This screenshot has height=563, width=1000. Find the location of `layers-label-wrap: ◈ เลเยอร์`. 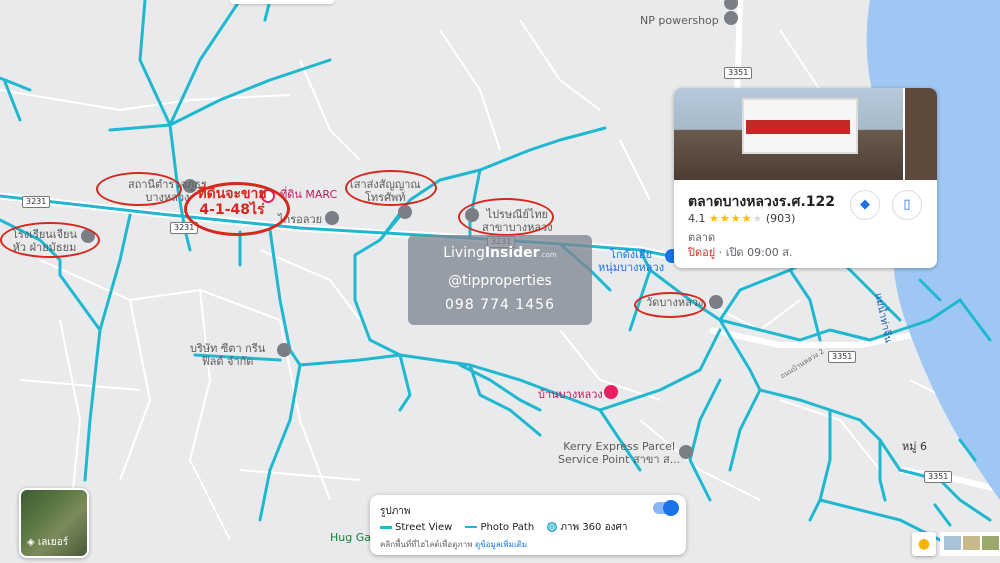

layers-label-wrap: ◈ เลเยอร์ is located at coordinates (47, 542).